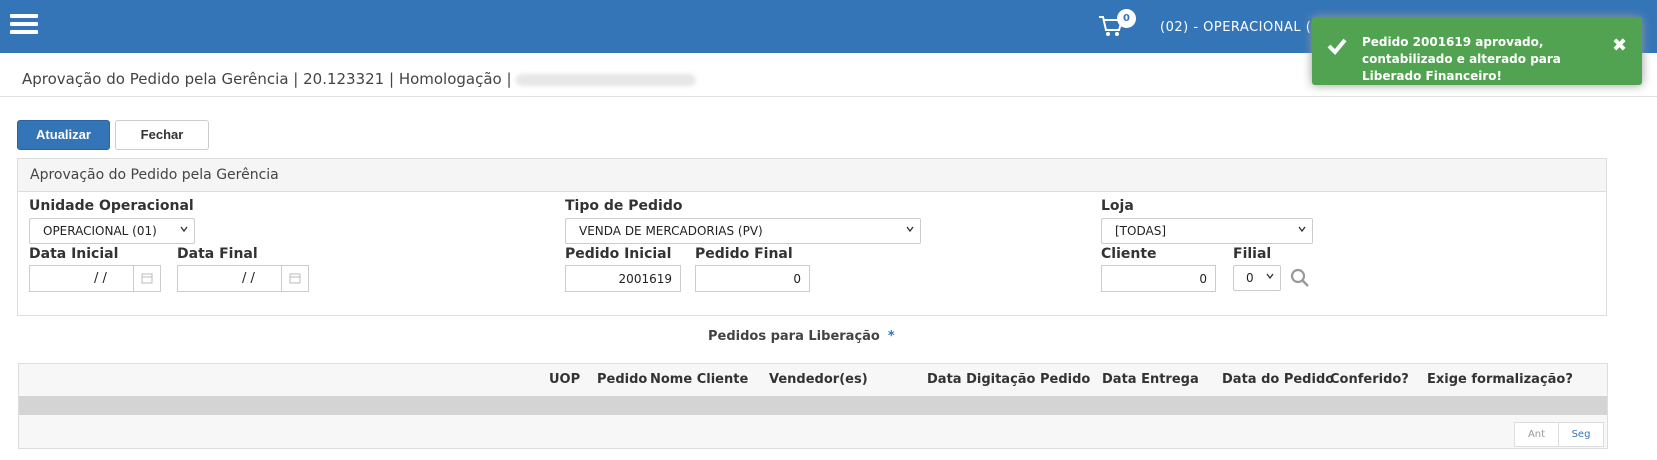  What do you see at coordinates (1581, 434) in the screenshot?
I see `next-page-button: Seg` at bounding box center [1581, 434].